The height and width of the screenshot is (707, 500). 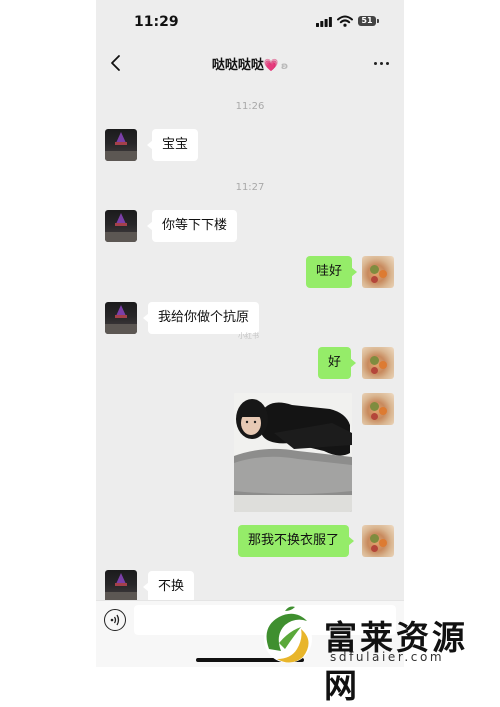 I want to click on message-sent: 那我不换衣服了, so click(x=296, y=541).